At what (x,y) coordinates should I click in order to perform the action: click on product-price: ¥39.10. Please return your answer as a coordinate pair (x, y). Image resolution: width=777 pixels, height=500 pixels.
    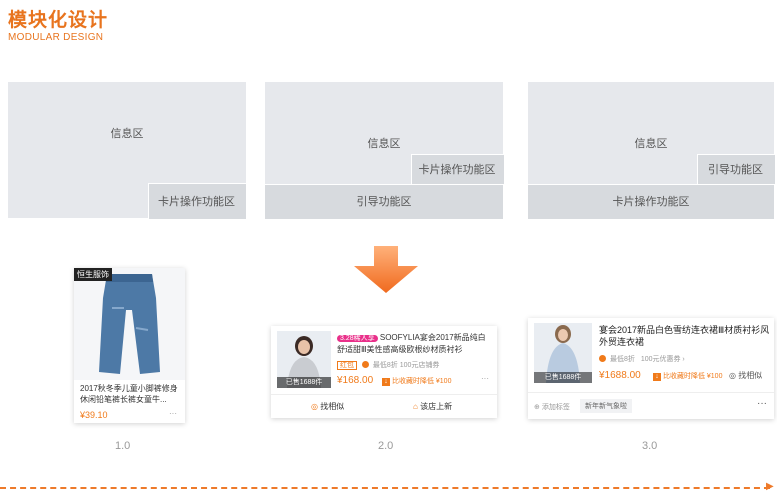
    Looking at the image, I should click on (94, 415).